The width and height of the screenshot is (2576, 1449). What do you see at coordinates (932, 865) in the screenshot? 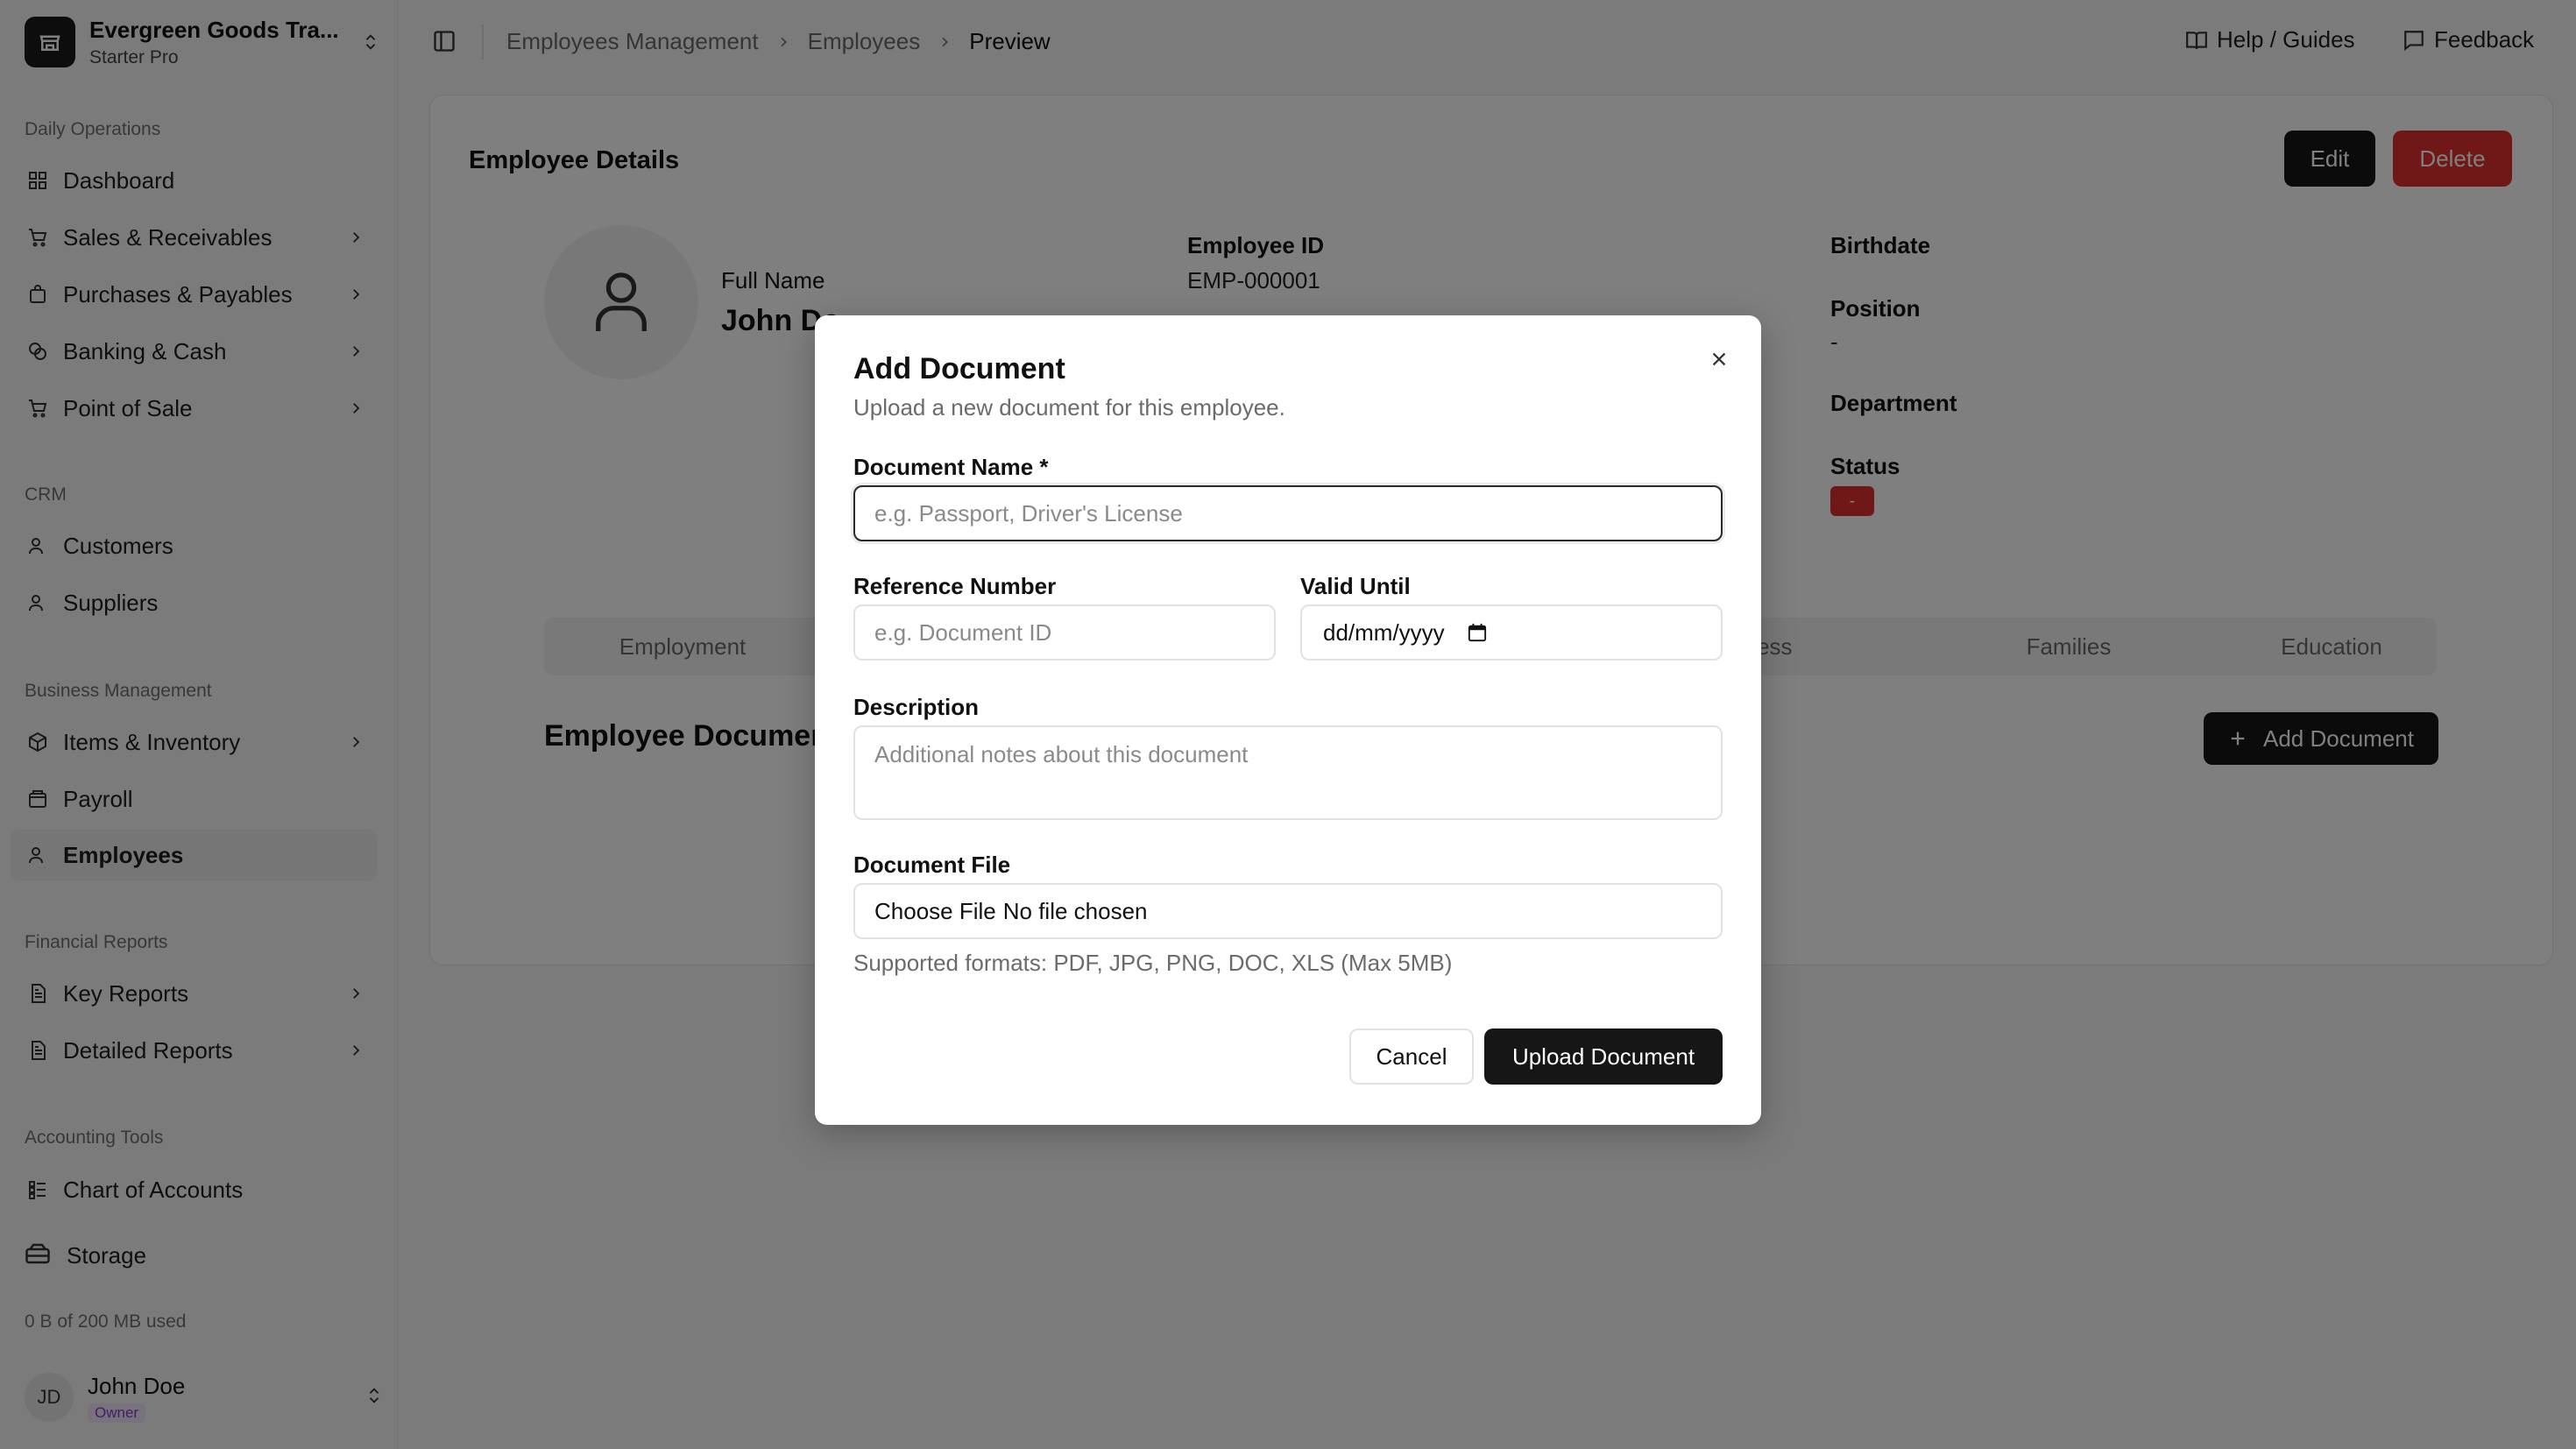
I see `document-file-label: Document File` at bounding box center [932, 865].